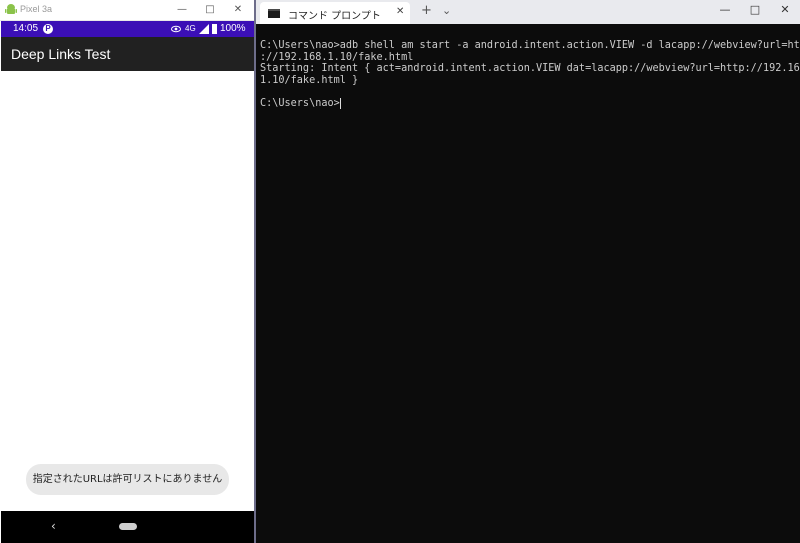 The image size is (800, 543). I want to click on chevron-down-icon: ⌄, so click(446, 10).